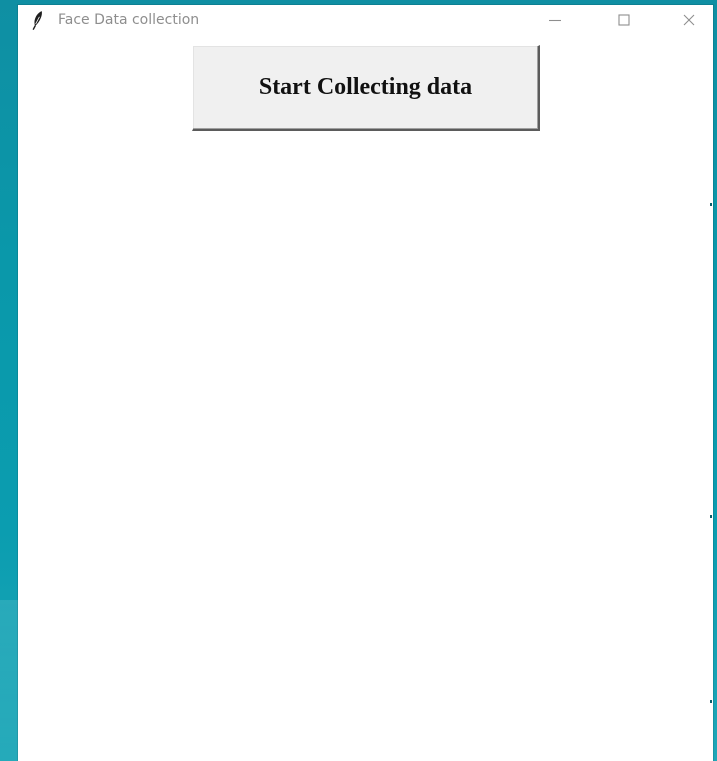 Image resolution: width=717 pixels, height=761 pixels. I want to click on window-title: Face Data collection, so click(129, 20).